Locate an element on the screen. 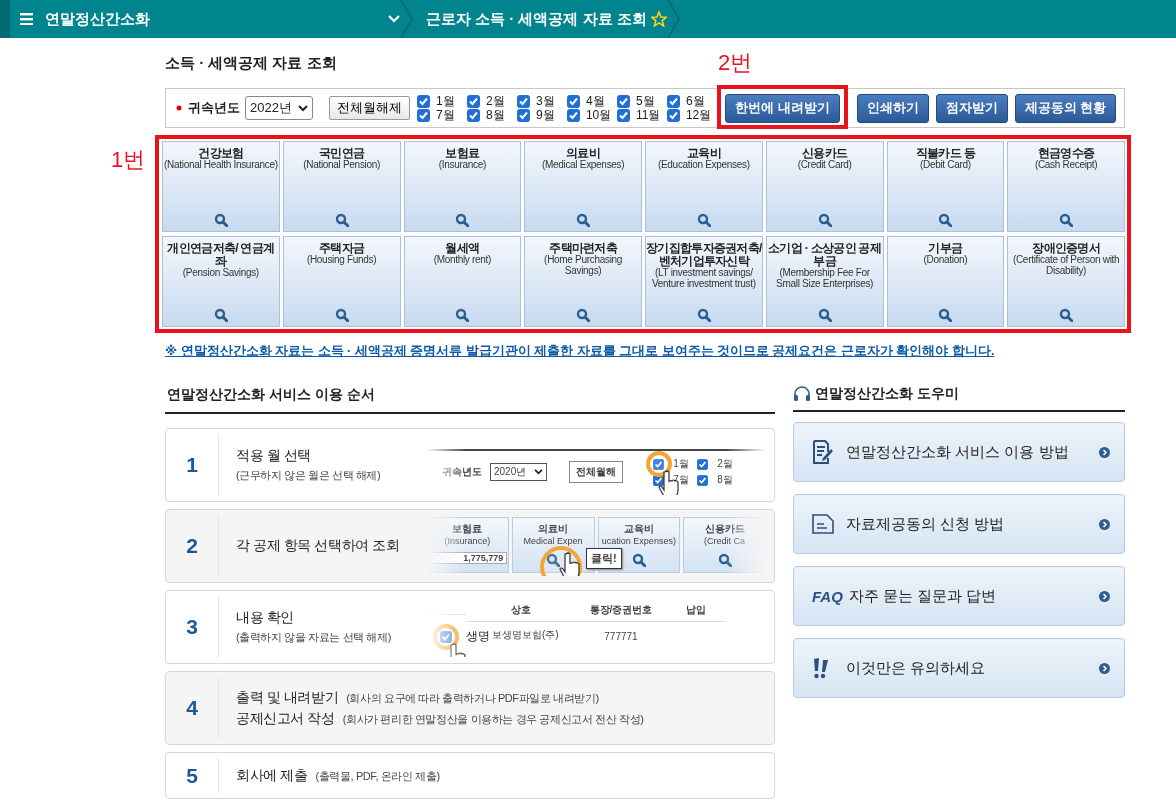 The height and width of the screenshot is (802, 1176). month-label: 1월 is located at coordinates (445, 101).